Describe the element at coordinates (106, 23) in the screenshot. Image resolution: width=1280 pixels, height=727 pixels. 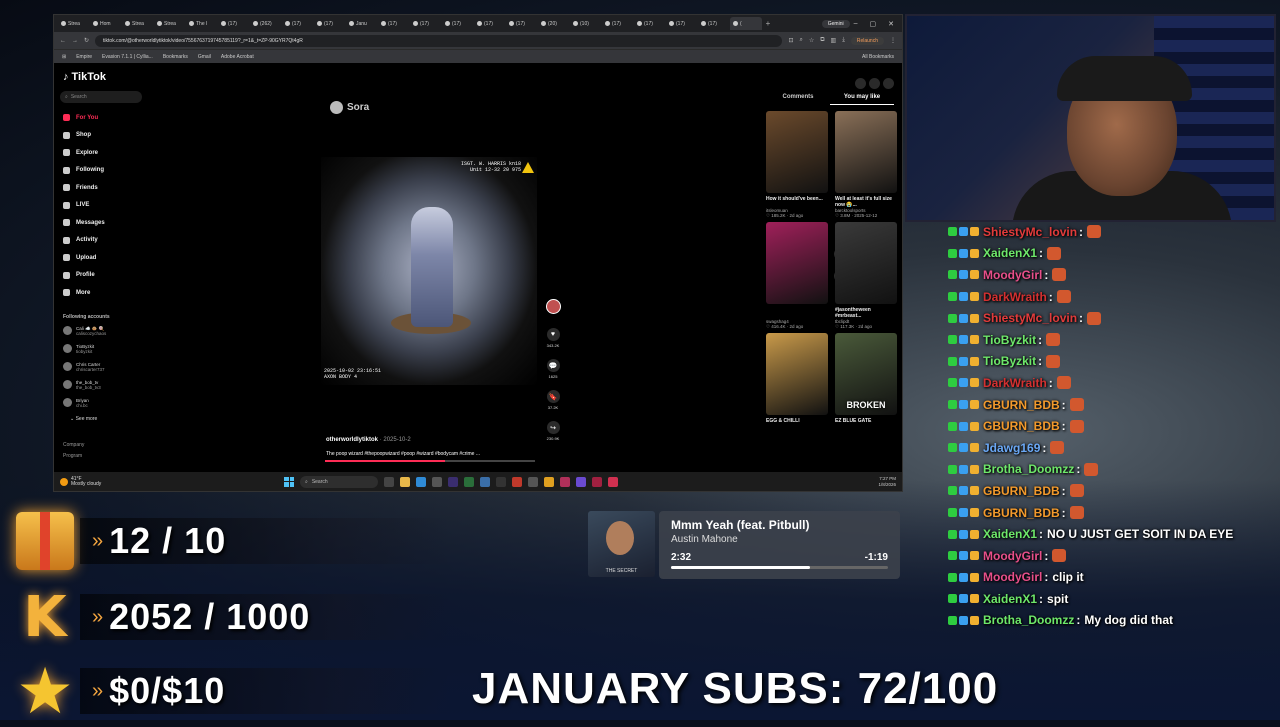
I see `browser-tab: Hom` at that location.